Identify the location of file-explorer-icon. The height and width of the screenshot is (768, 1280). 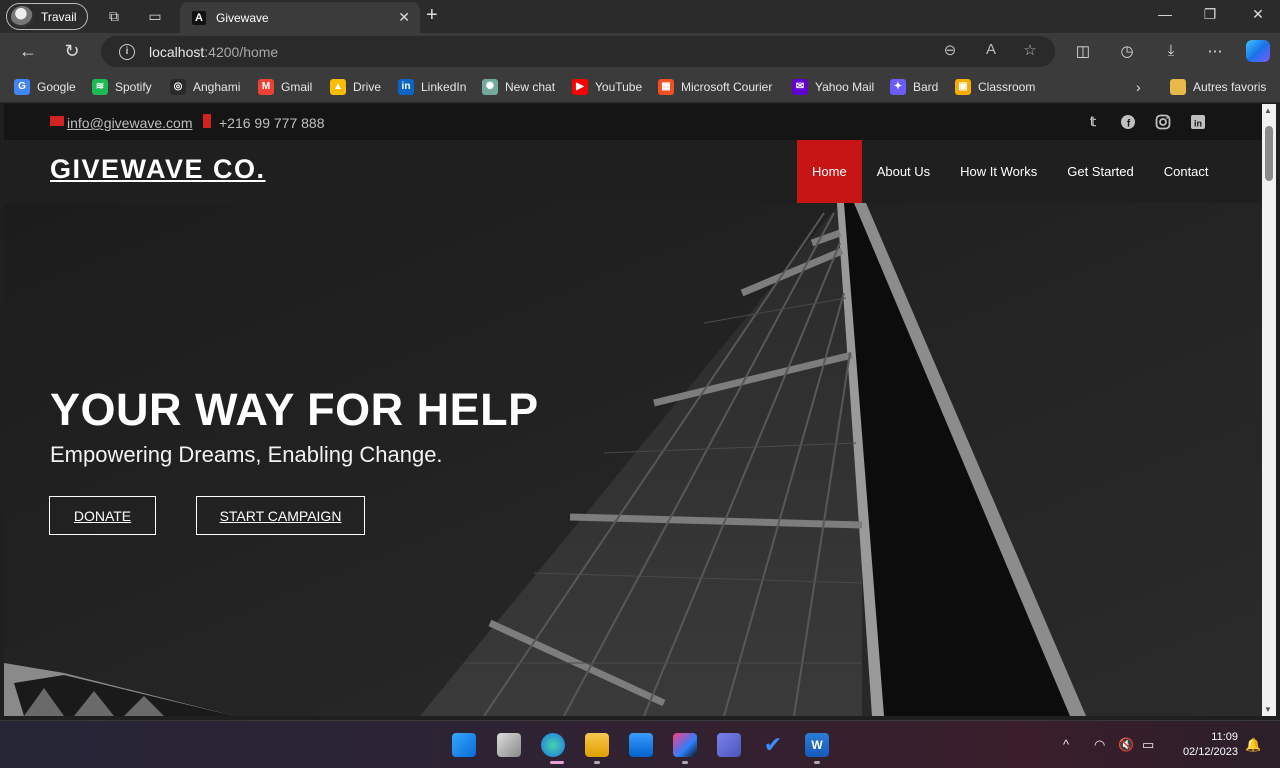
(597, 745).